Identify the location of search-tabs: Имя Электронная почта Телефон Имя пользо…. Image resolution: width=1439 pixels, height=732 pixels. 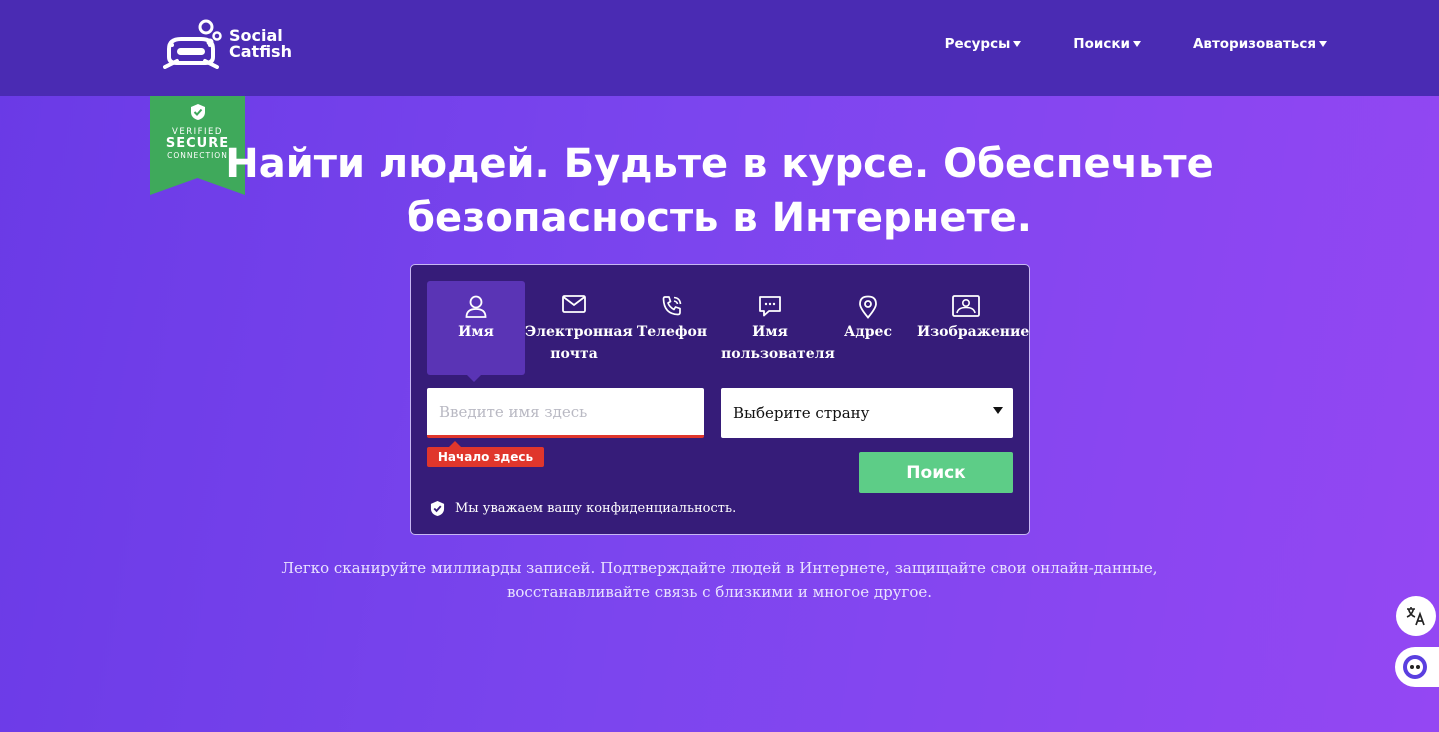
(728, 331).